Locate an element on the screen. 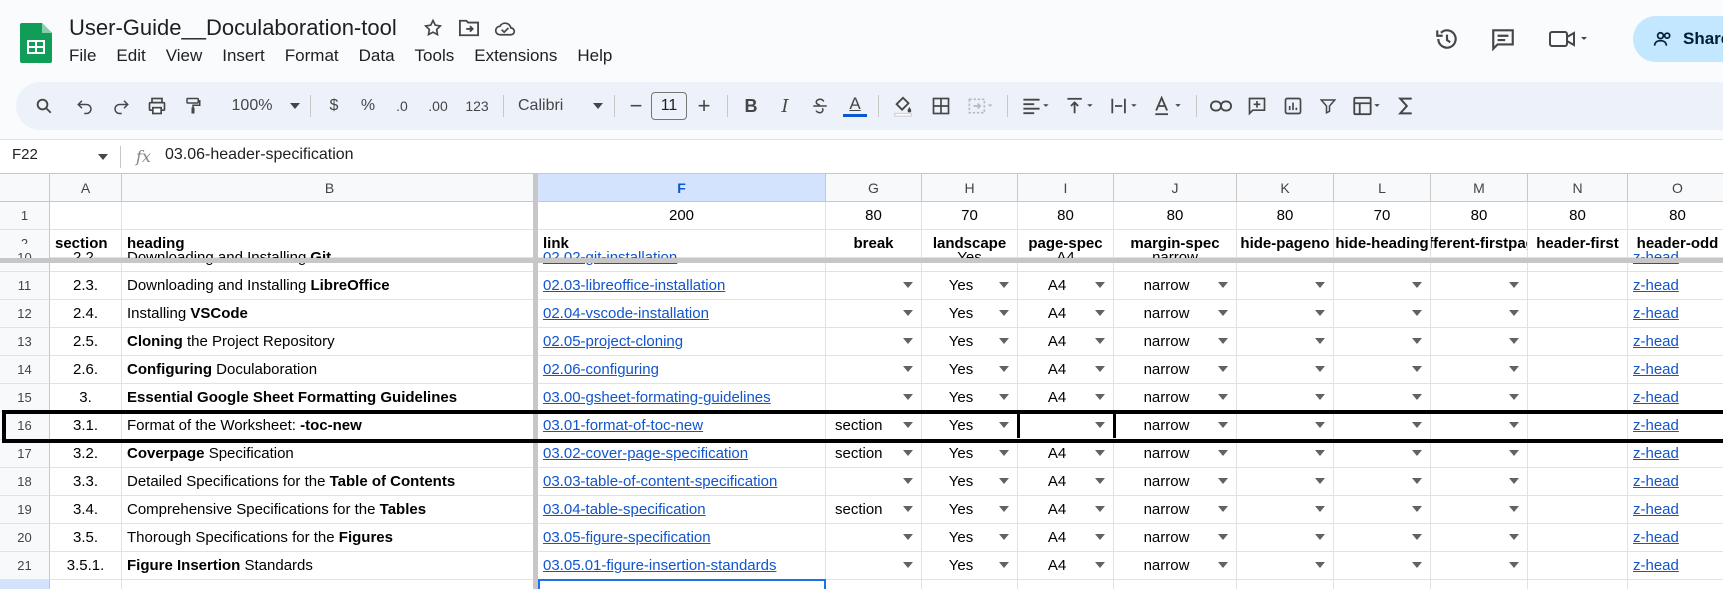  cell-page-spec is located at coordinates (1066, 426).